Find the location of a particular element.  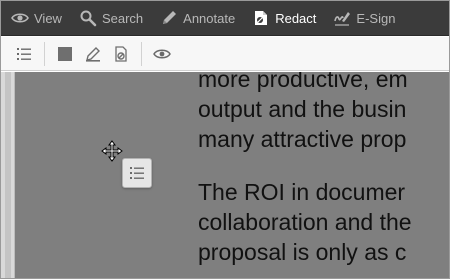

move-cursor-icon is located at coordinates (112, 151).